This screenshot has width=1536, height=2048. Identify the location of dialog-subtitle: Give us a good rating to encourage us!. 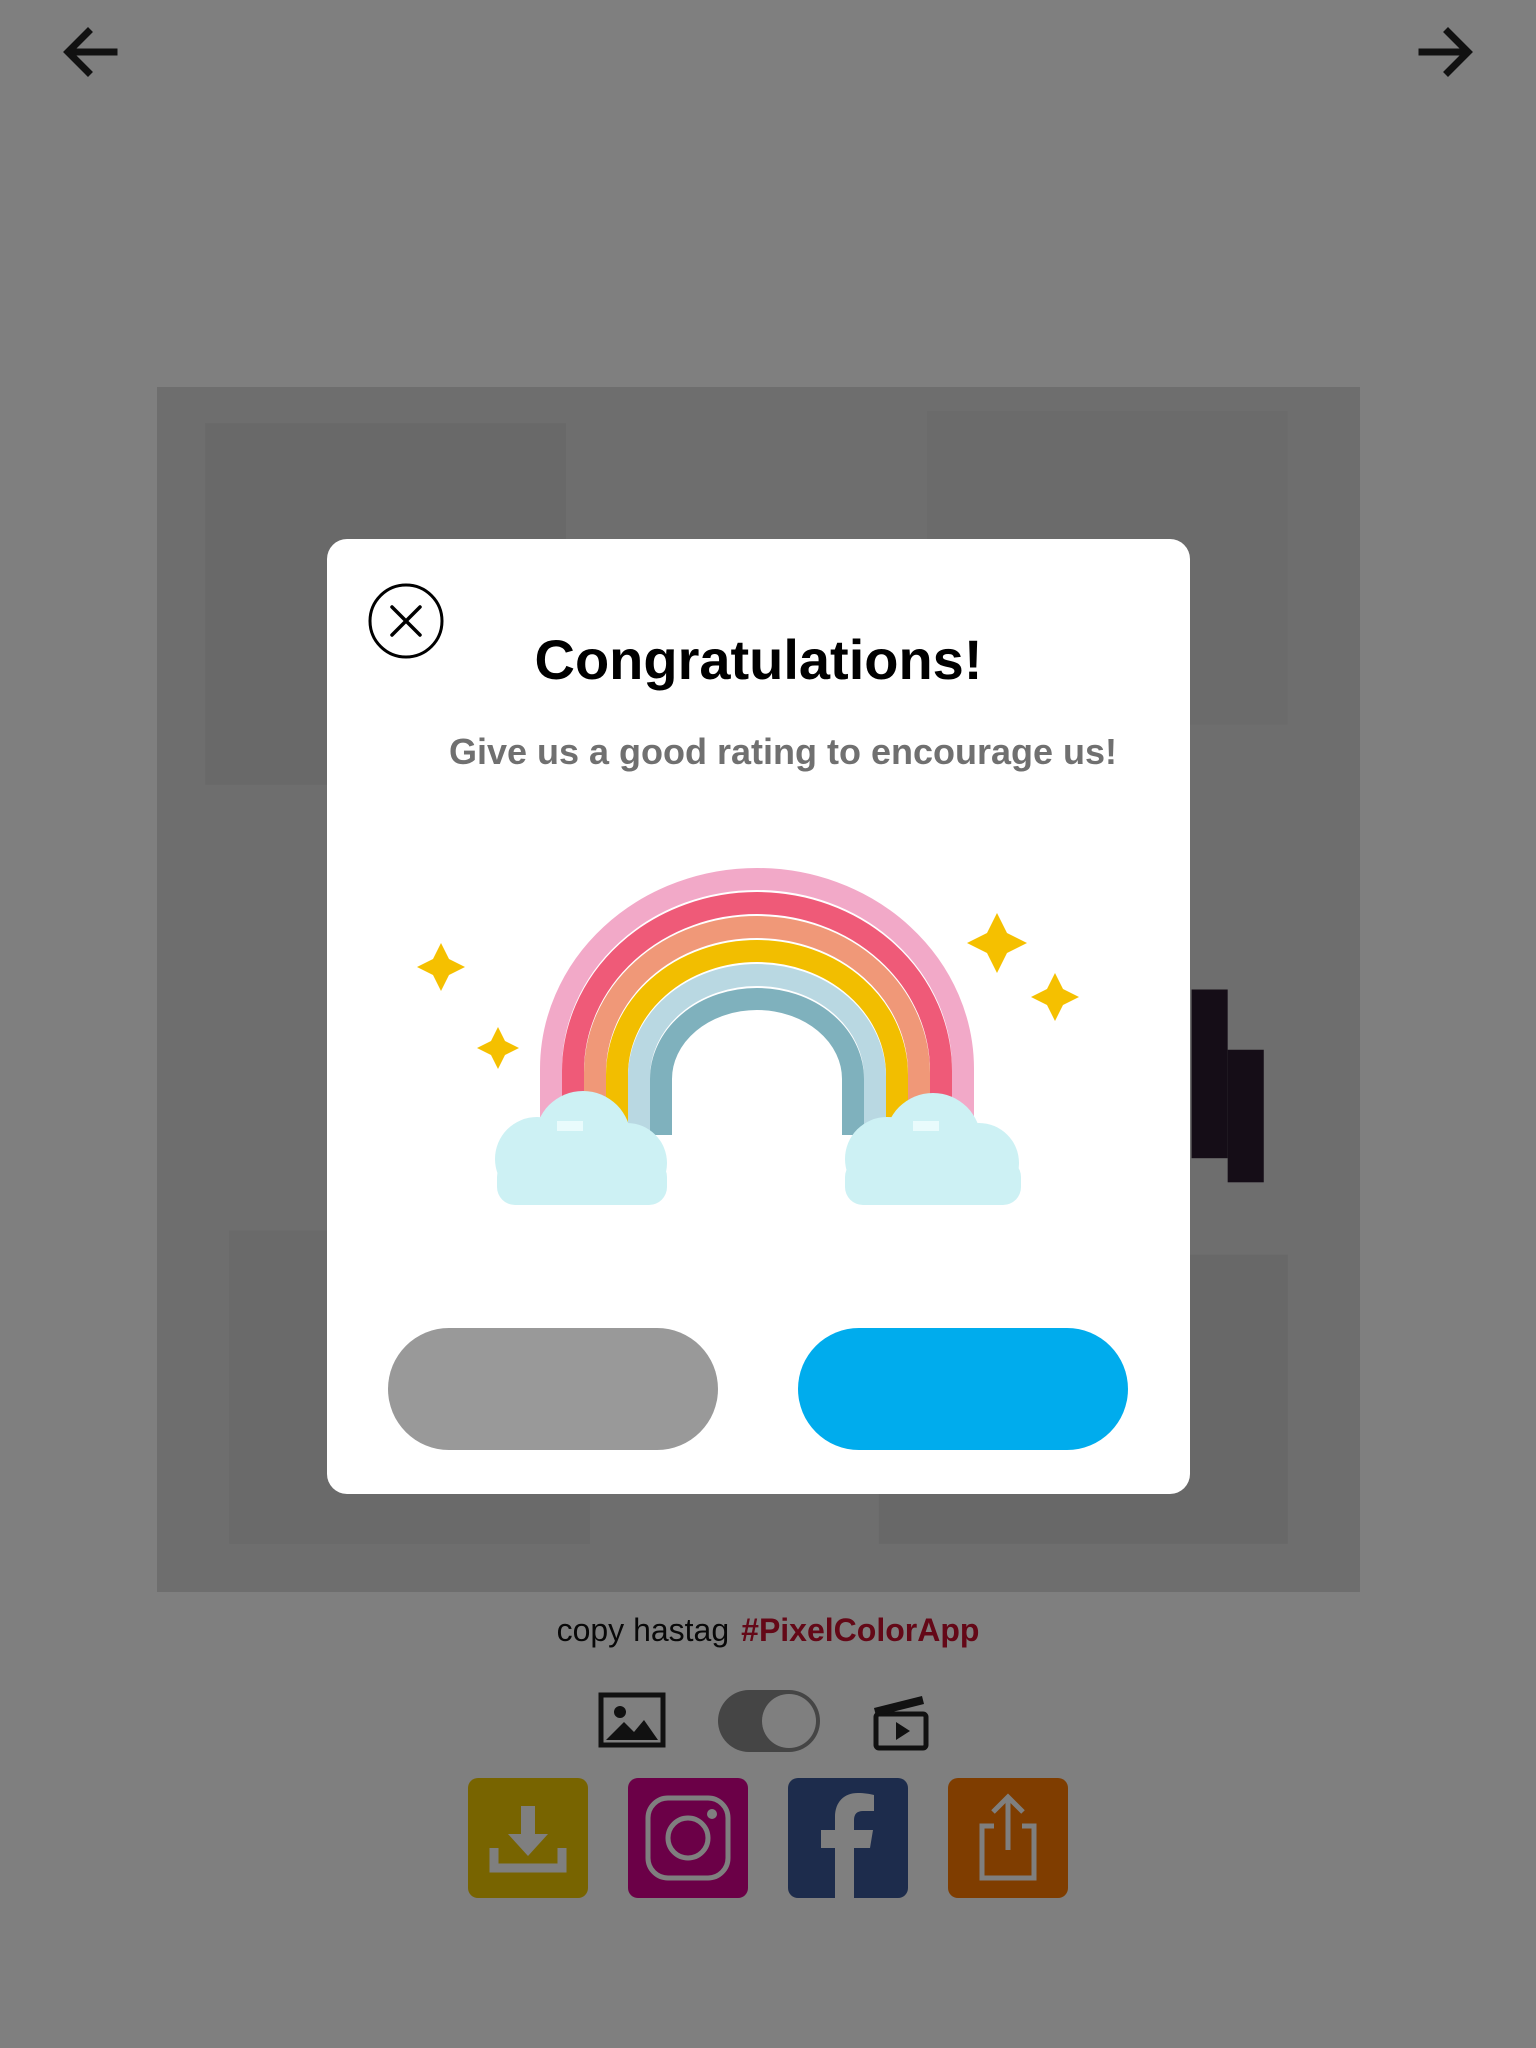
(783, 751).